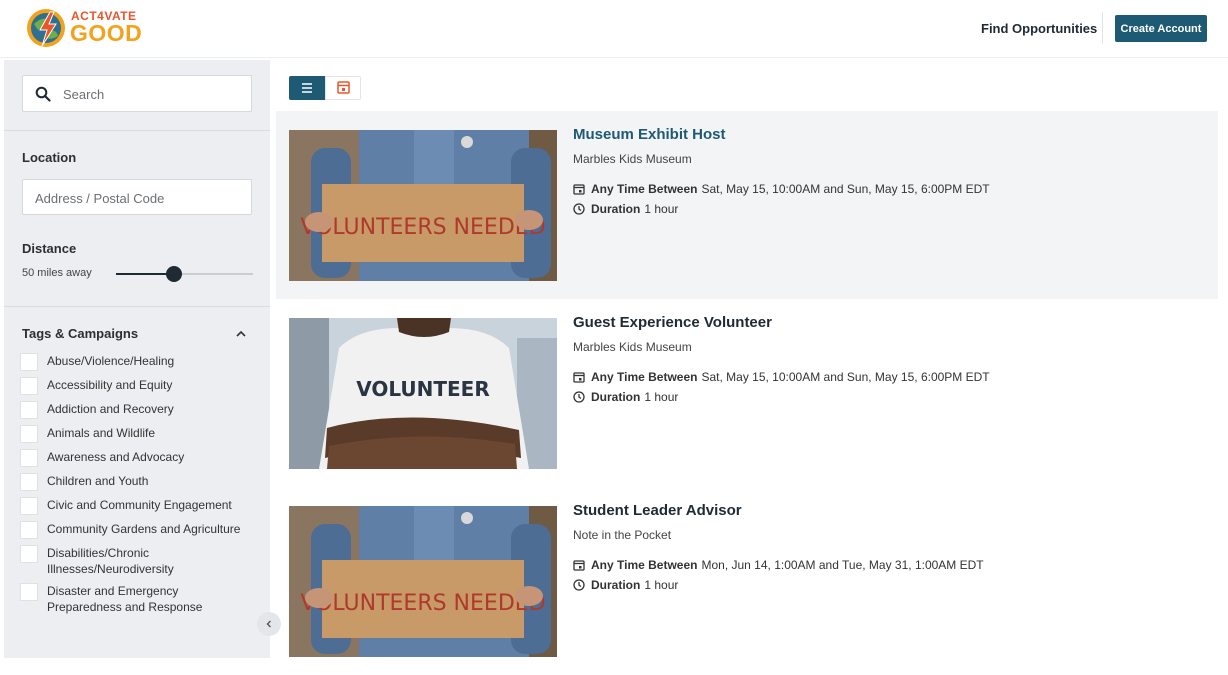 This screenshot has width=1228, height=675. I want to click on find-opportunities-link: Find Opportunities, so click(1039, 28).